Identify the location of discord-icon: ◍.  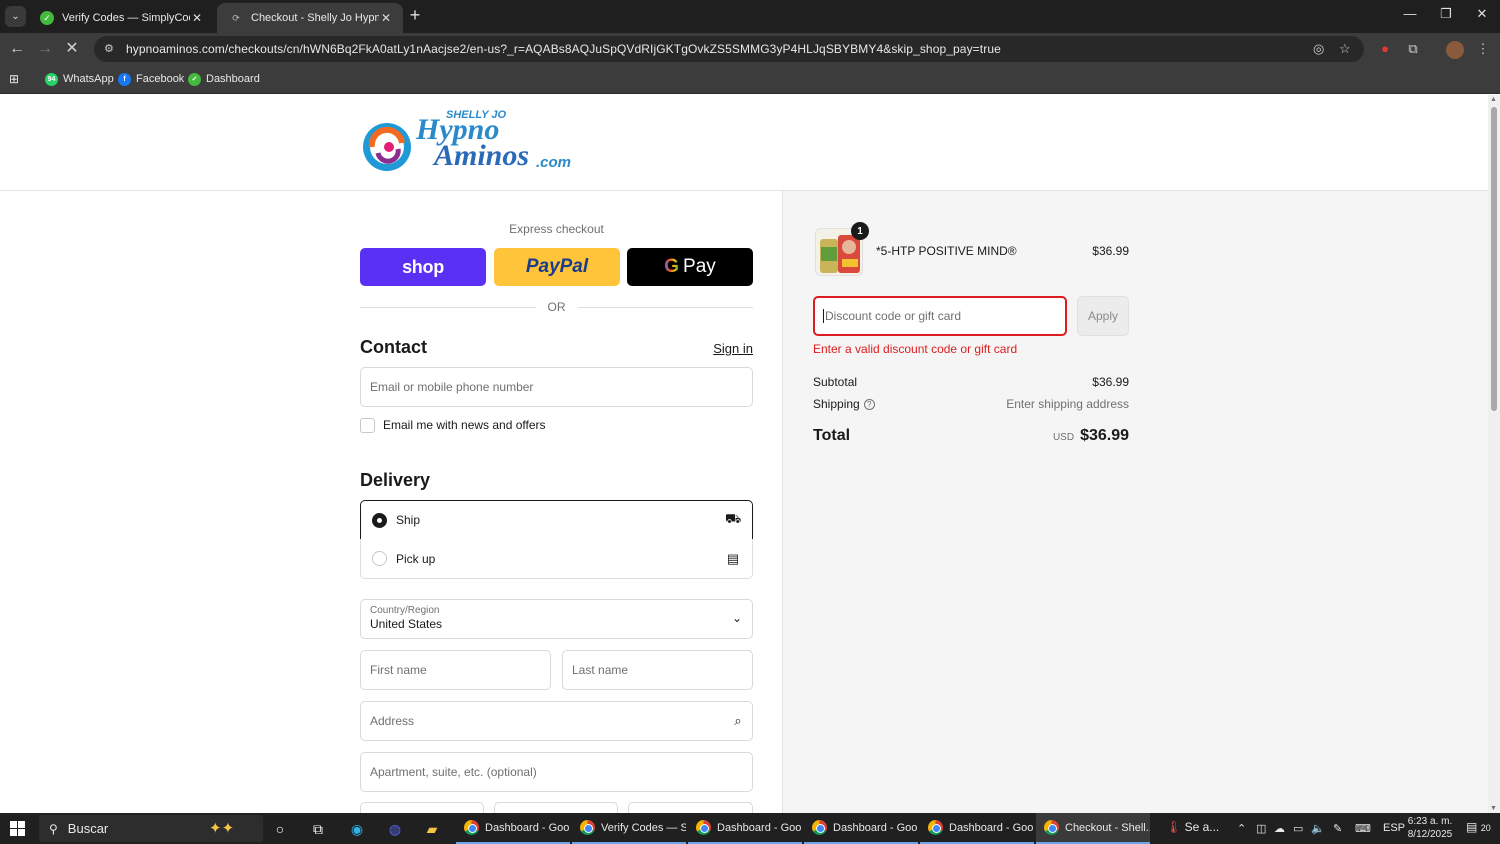
(395, 829).